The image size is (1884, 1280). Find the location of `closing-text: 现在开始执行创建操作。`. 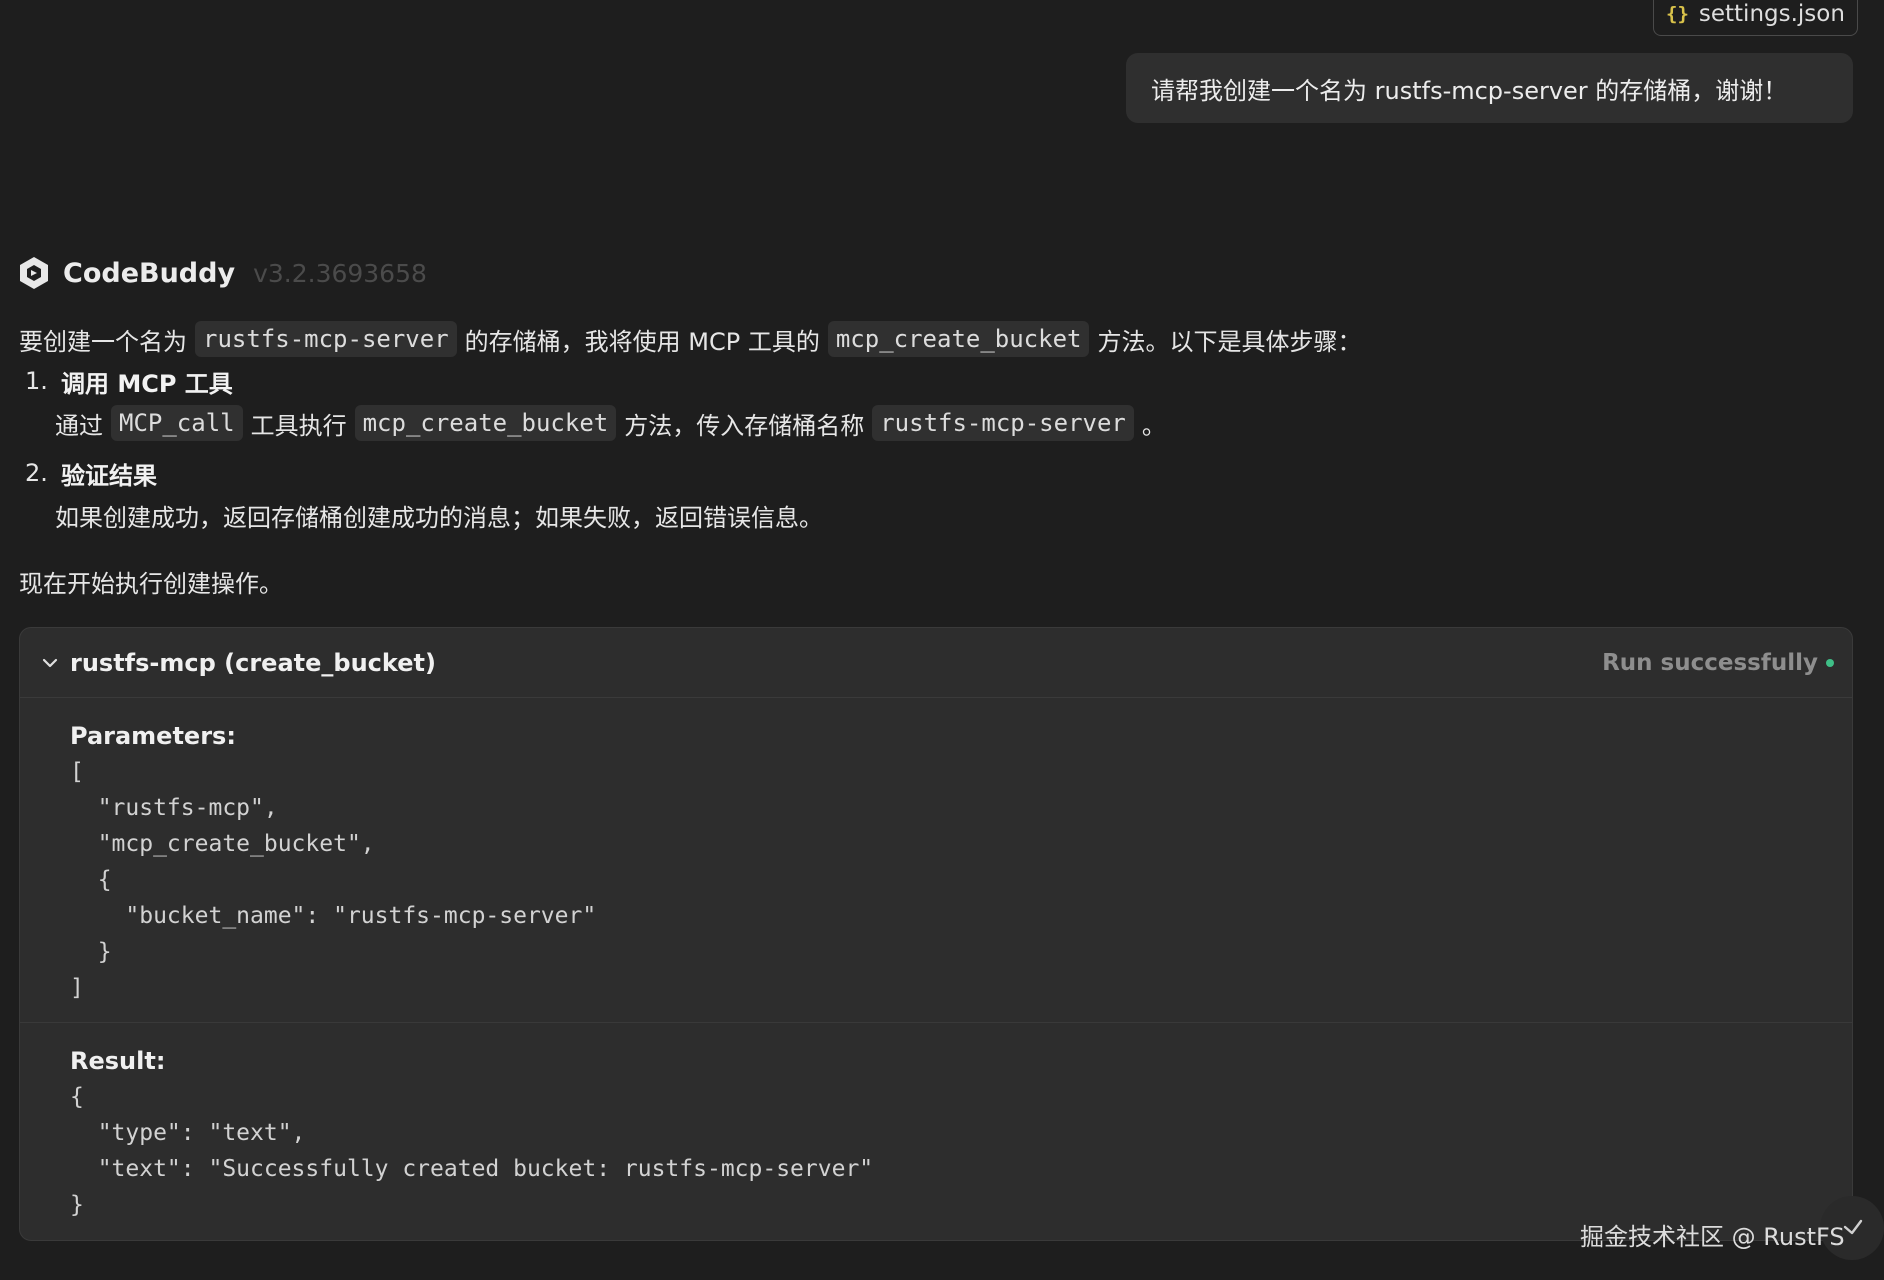

closing-text: 现在开始执行创建操作。 is located at coordinates (151, 583).